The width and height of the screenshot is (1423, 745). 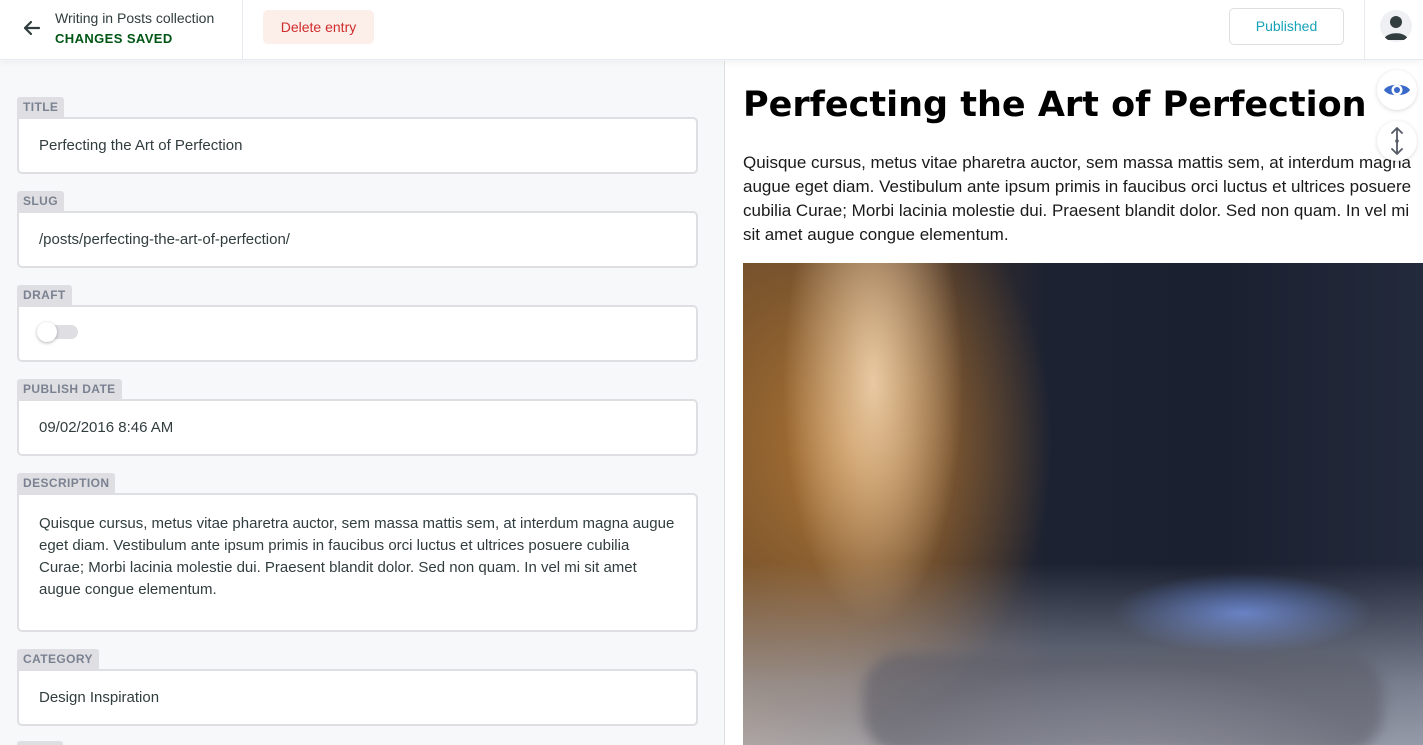 What do you see at coordinates (58, 659) in the screenshot?
I see `field-label: CATEGORY` at bounding box center [58, 659].